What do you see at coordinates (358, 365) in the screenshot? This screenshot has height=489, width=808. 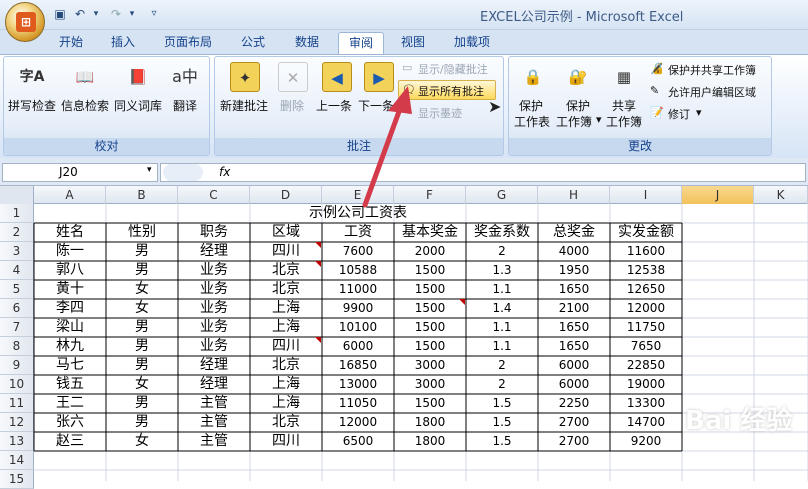 I see `table-cell: 16850` at bounding box center [358, 365].